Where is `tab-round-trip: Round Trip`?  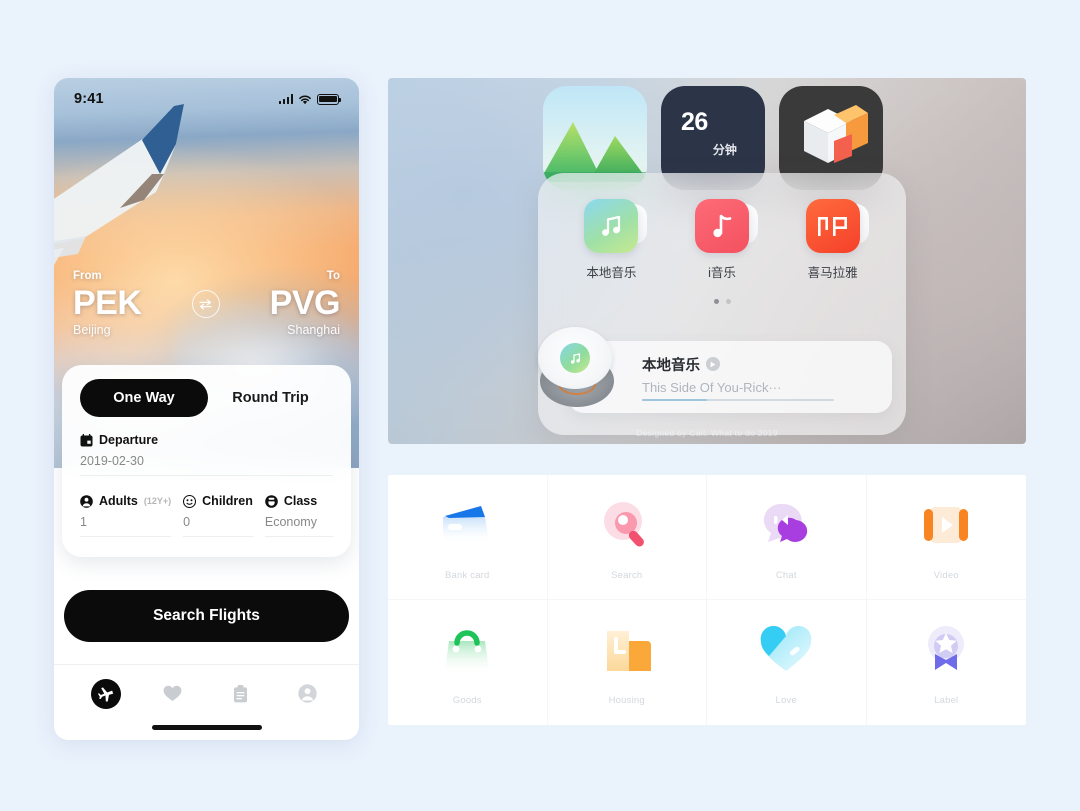 tab-round-trip: Round Trip is located at coordinates (270, 398).